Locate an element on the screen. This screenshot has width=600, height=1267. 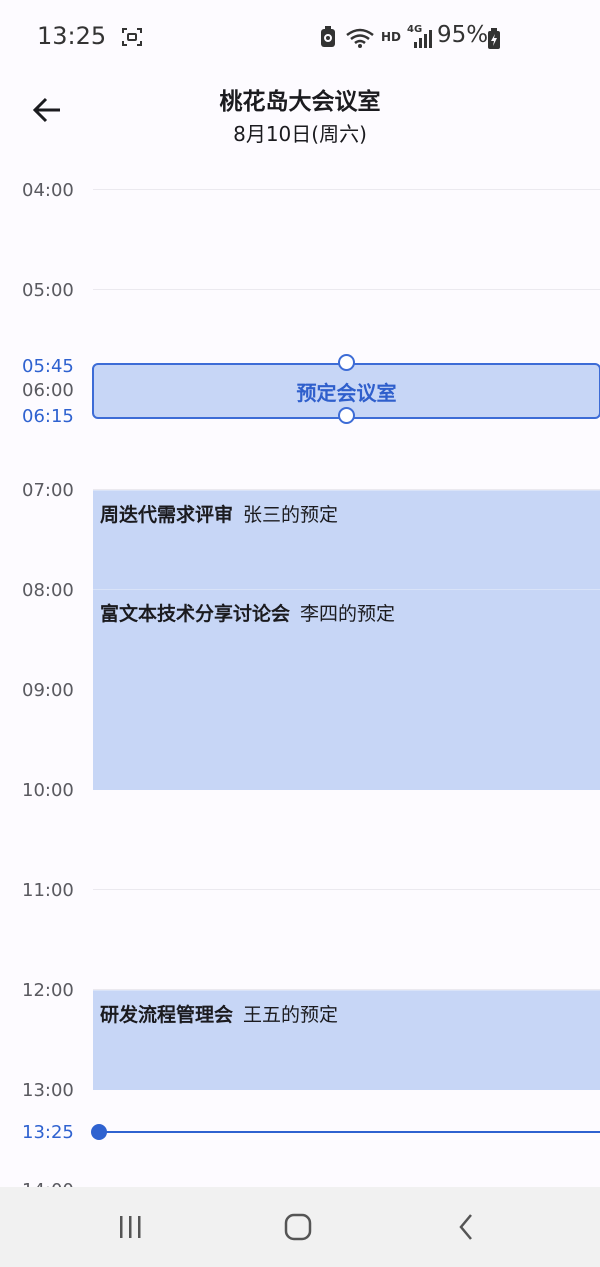
screen-record-icon is located at coordinates (132, 37).